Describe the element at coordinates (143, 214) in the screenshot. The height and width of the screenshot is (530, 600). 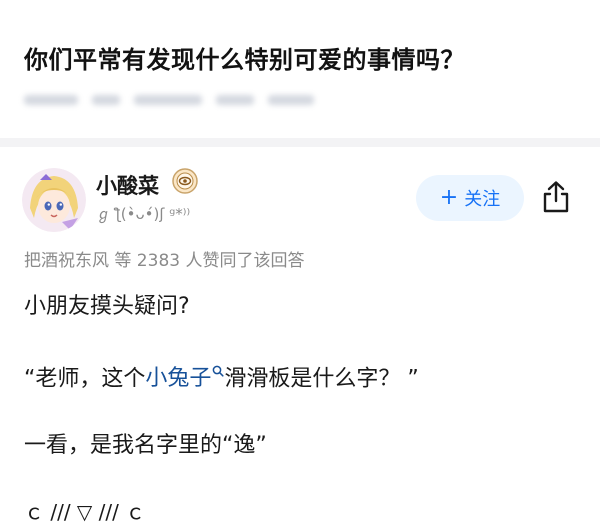
I see `author-signature: ℊ ƪ(•̀ᴗ•́)ʃ ᵍ*⁾⁾` at that location.